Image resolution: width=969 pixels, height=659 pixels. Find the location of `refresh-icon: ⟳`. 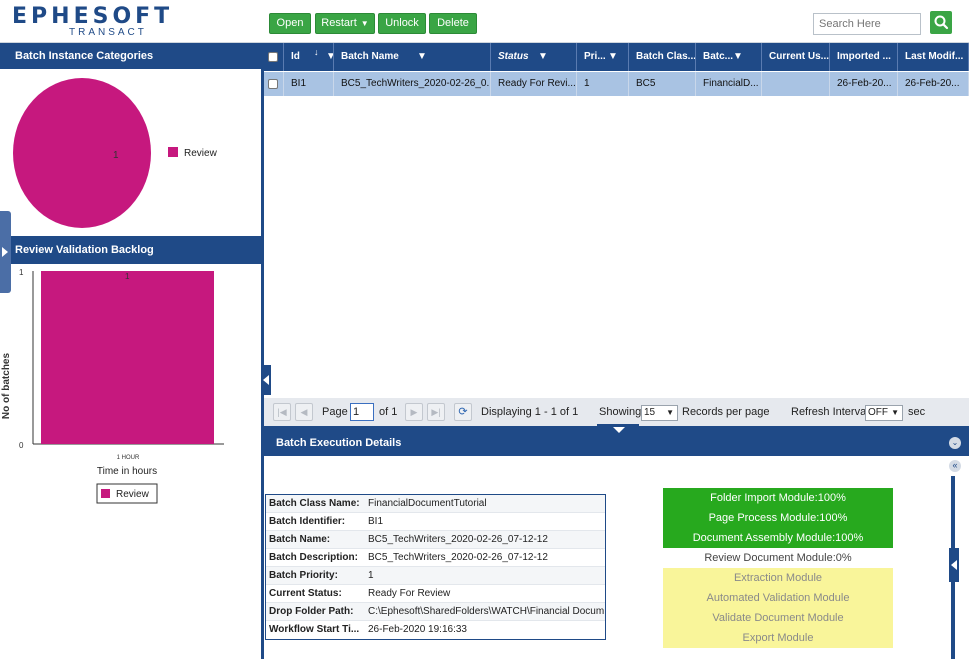

refresh-icon: ⟳ is located at coordinates (463, 412).